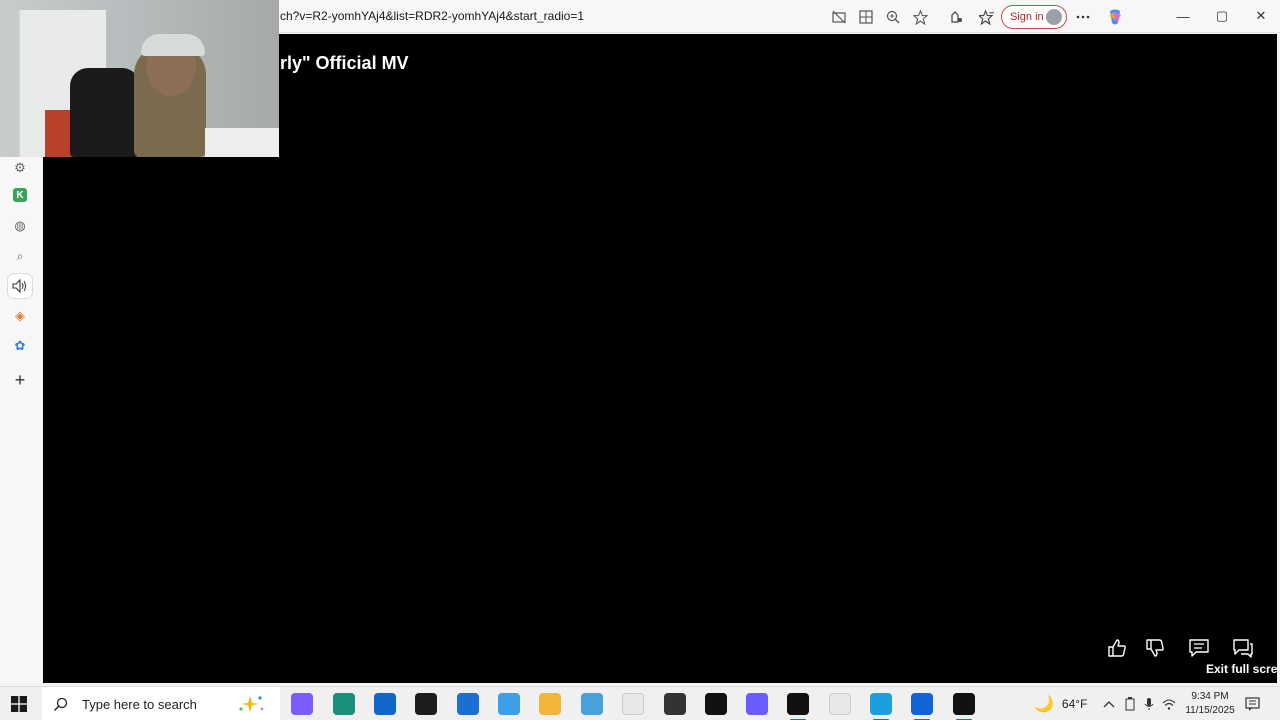  I want to click on drop-icon: ◈, so click(20, 316).